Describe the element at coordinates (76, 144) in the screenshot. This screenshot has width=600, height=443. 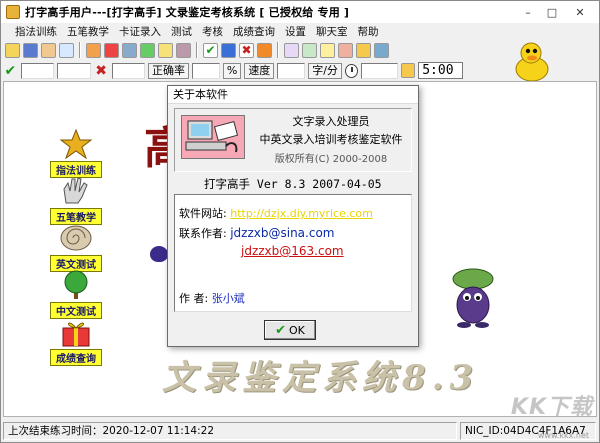
I see `star-icon` at that location.